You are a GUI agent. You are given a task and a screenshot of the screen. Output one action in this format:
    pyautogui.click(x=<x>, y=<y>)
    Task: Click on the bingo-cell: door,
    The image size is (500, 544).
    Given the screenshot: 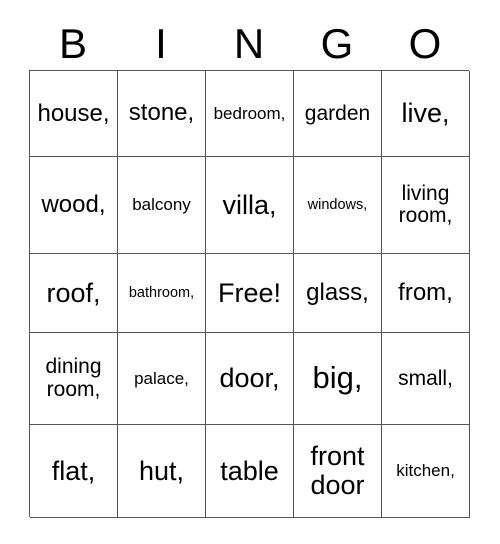 What is the action you would take?
    pyautogui.click(x=250, y=379)
    